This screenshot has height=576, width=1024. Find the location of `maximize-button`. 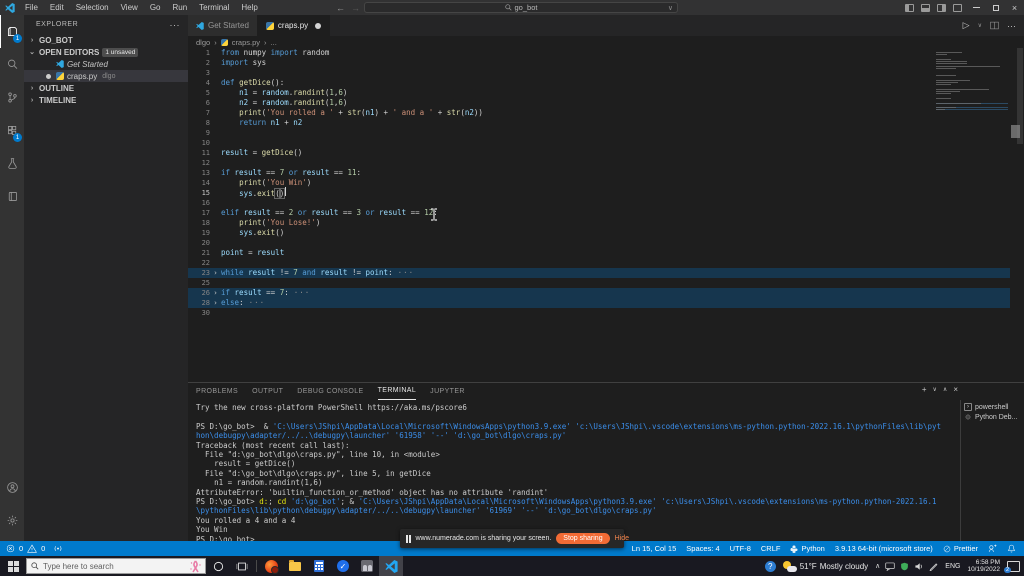

maximize-button is located at coordinates (995, 7).